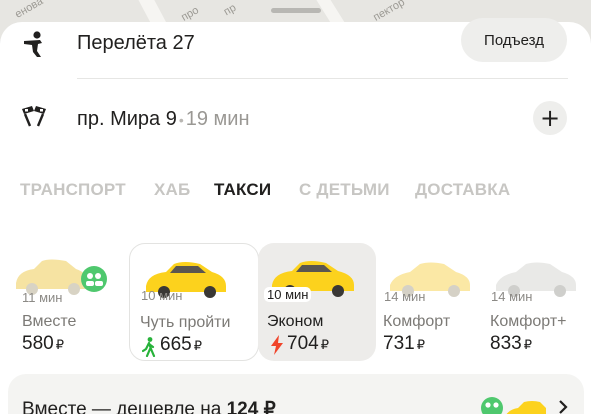 The height and width of the screenshot is (414, 591). Describe the element at coordinates (308, 343) in the screenshot. I see `tariff-price: 704 ₽` at that location.